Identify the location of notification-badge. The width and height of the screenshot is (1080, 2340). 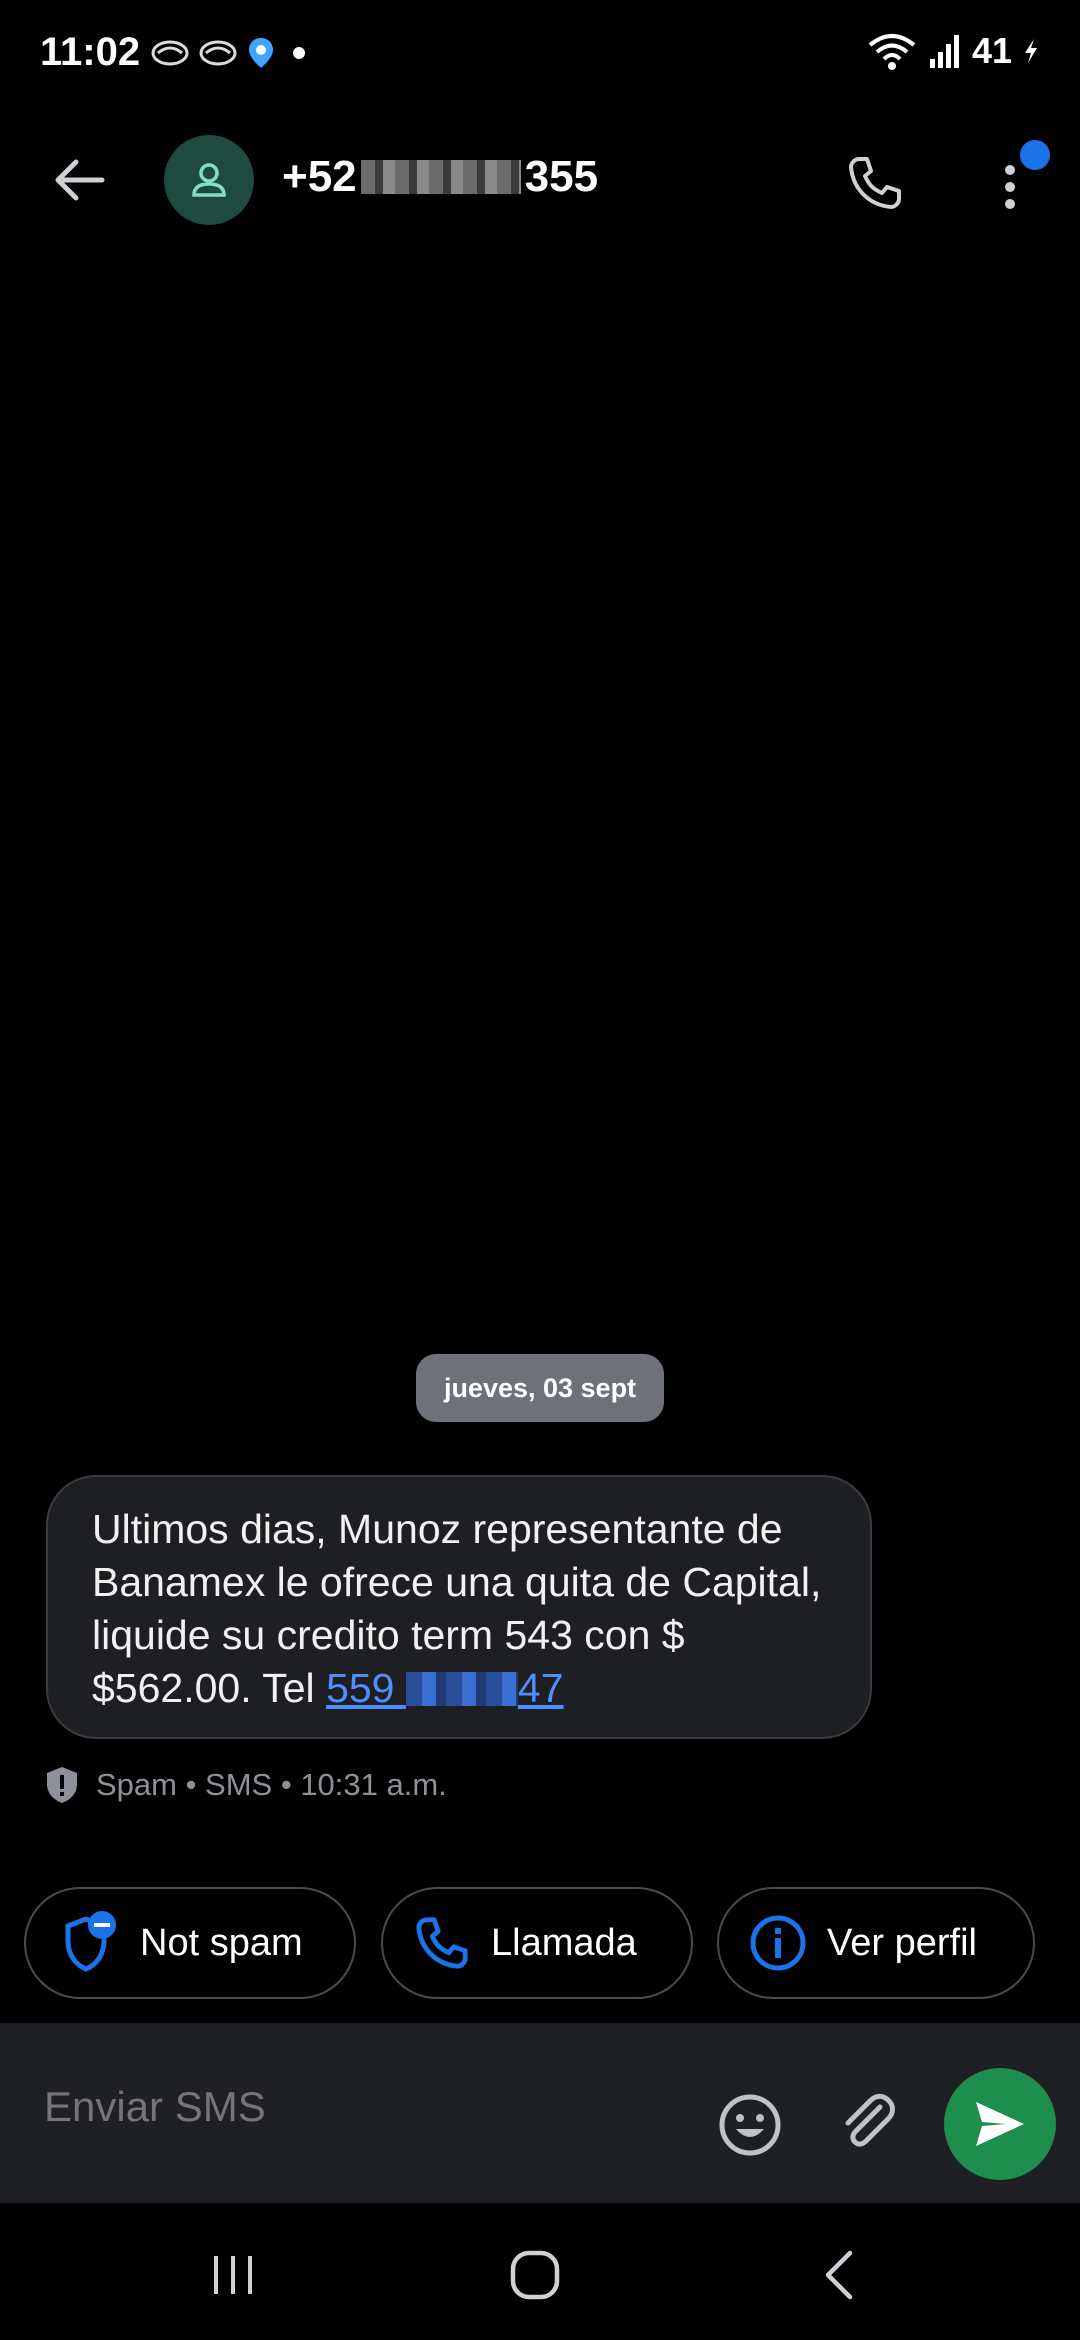
(1035, 155).